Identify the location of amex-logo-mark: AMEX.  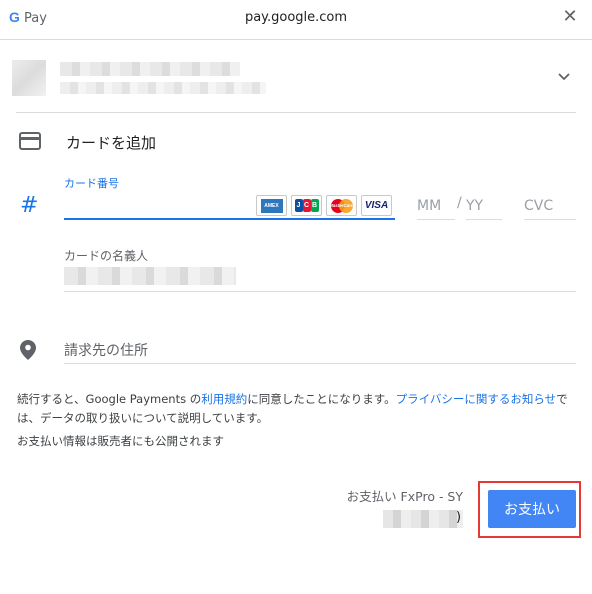
(271, 205).